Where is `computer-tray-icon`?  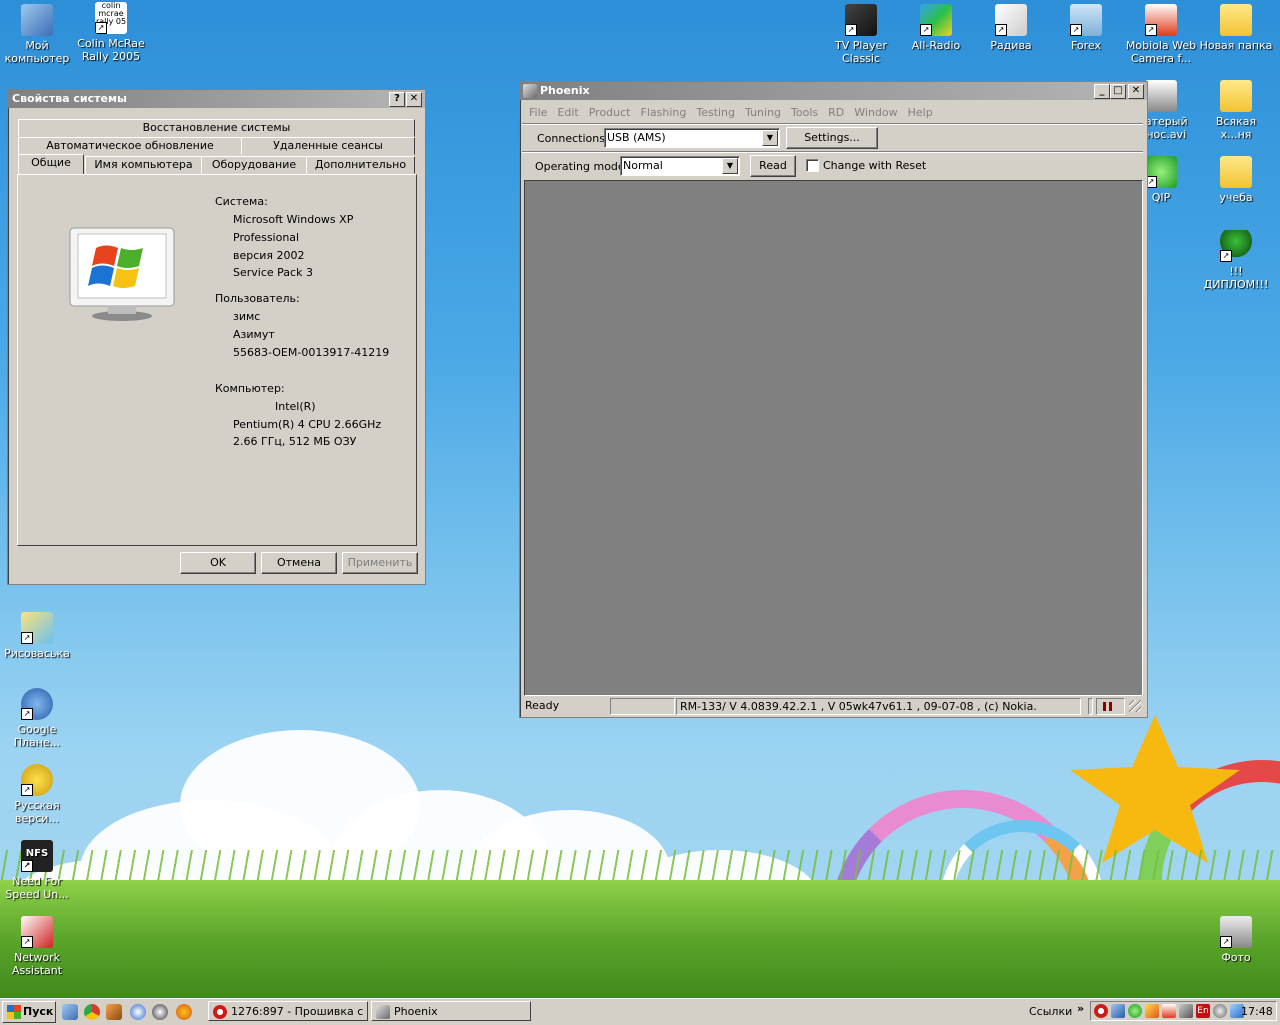
computer-tray-icon is located at coordinates (1186, 1011).